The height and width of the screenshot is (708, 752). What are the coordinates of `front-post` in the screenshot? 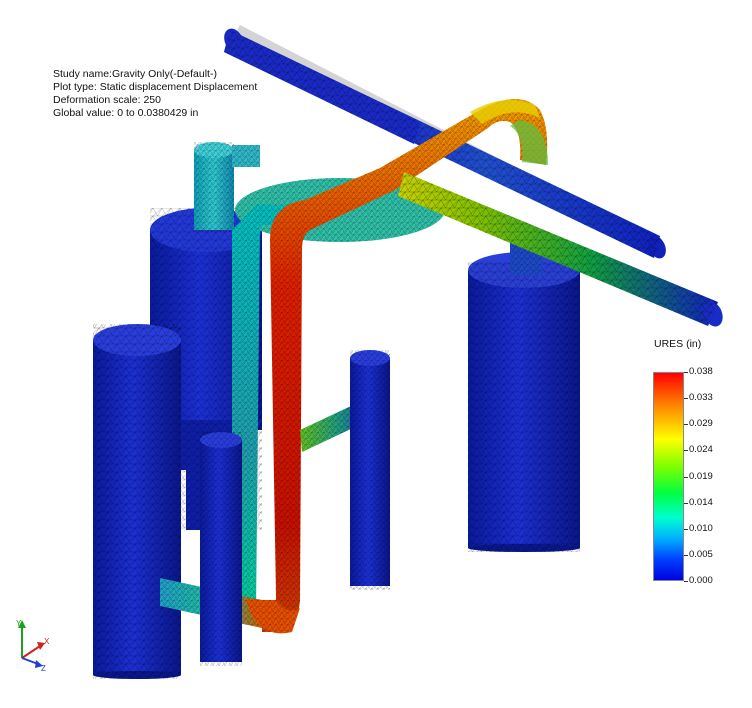 It's located at (221, 549).